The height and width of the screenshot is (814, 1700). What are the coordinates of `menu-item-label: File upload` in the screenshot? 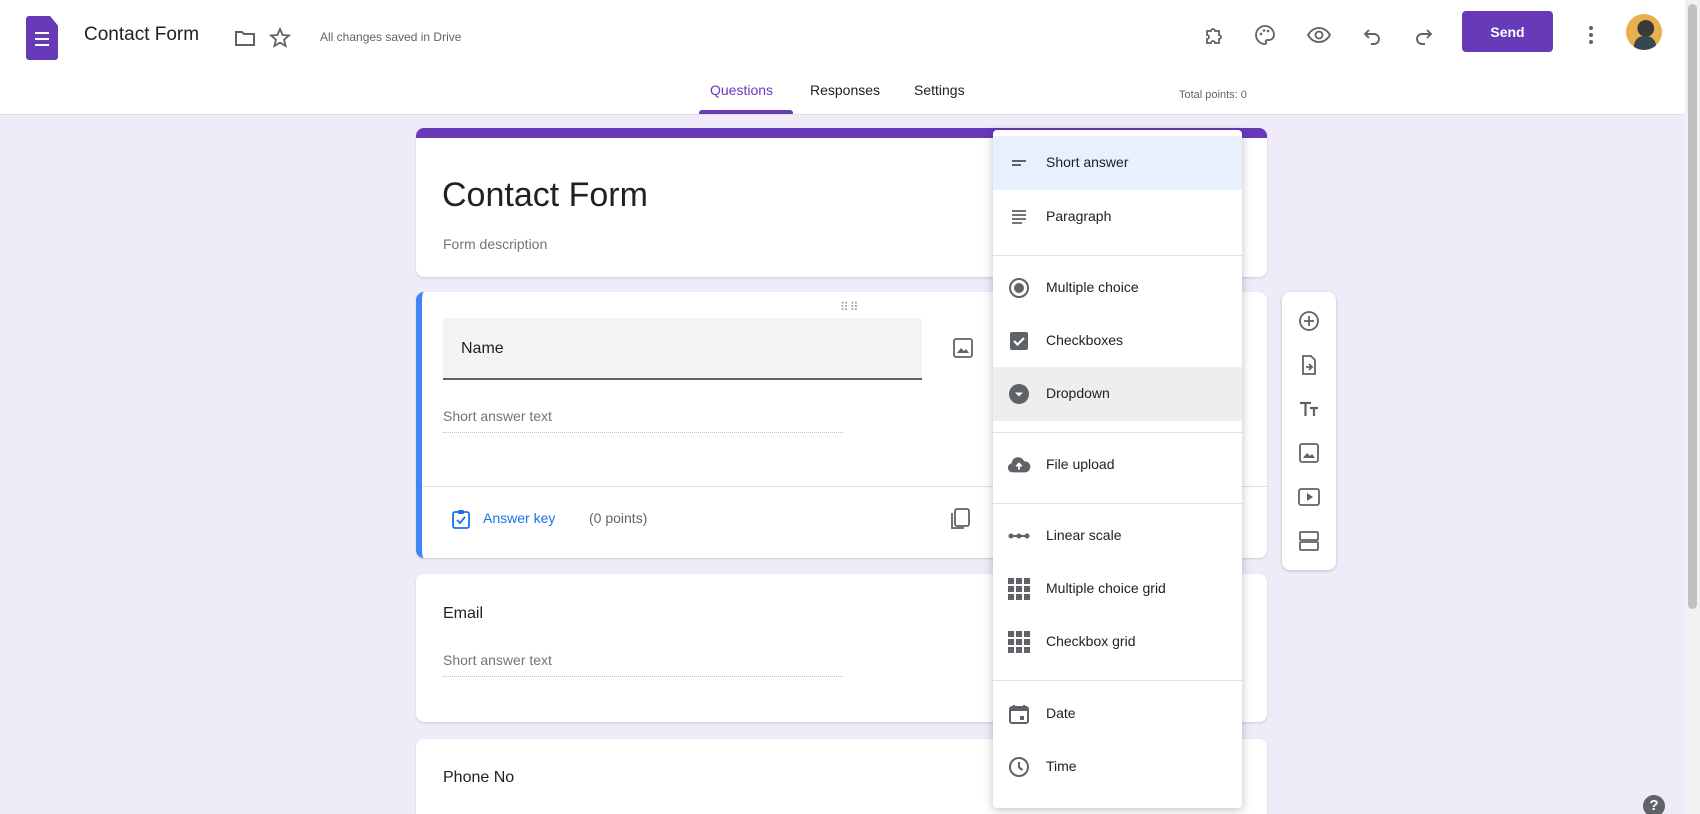 It's located at (1080, 464).